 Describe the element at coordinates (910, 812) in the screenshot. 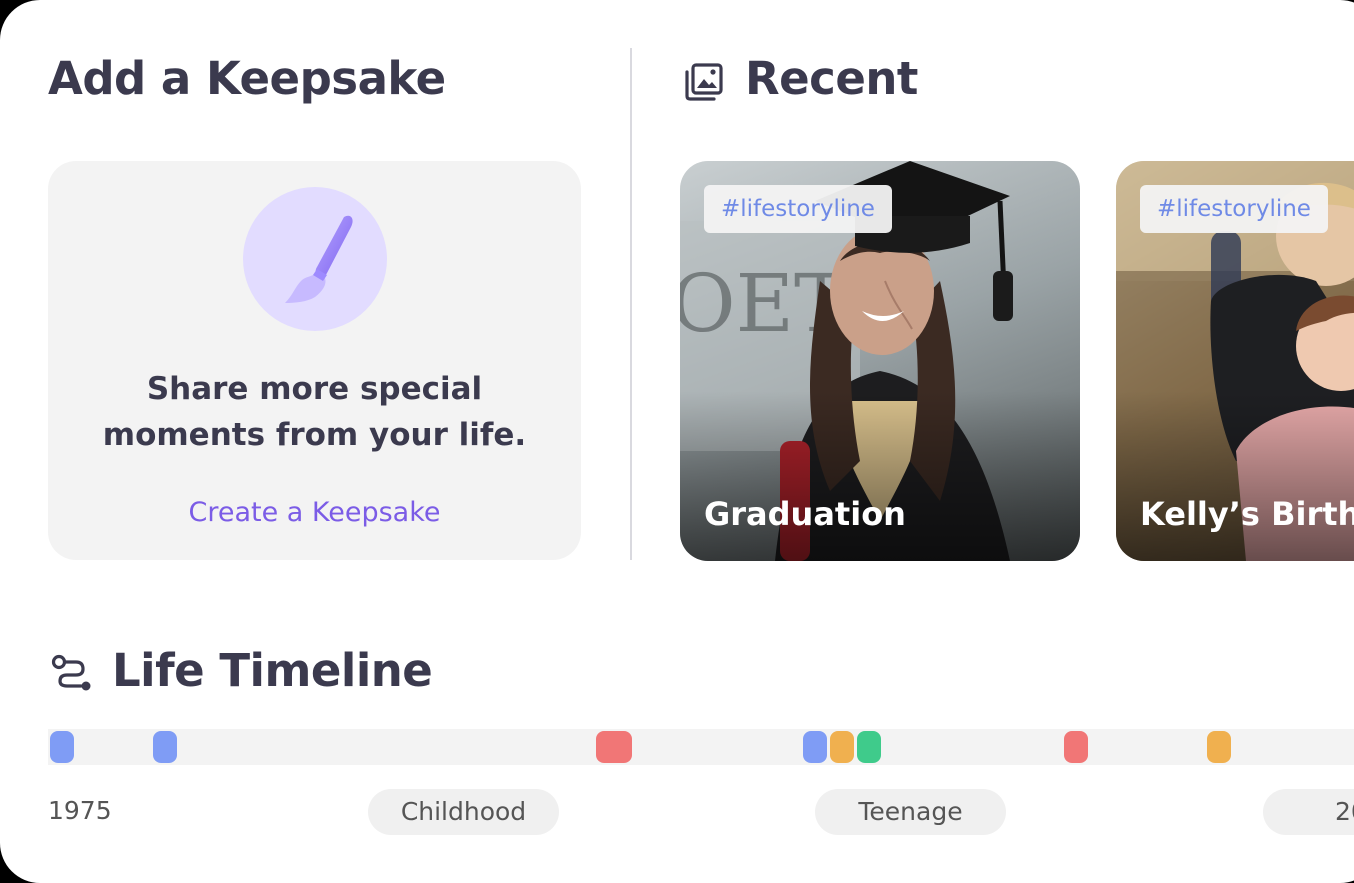

I see `period-teenage: Teenage` at that location.